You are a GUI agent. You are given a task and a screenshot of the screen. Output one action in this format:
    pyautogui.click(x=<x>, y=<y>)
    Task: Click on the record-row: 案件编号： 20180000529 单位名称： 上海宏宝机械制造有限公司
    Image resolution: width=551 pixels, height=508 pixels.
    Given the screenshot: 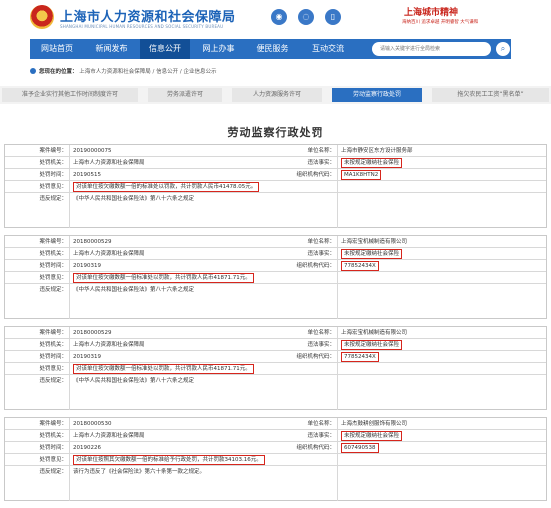 What is the action you would take?
    pyautogui.click(x=275, y=333)
    